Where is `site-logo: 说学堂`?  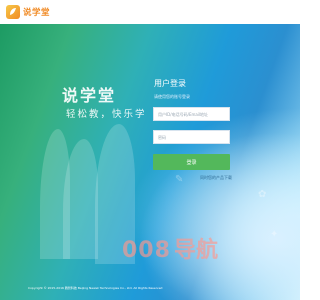 site-logo: 说学堂 is located at coordinates (28, 11).